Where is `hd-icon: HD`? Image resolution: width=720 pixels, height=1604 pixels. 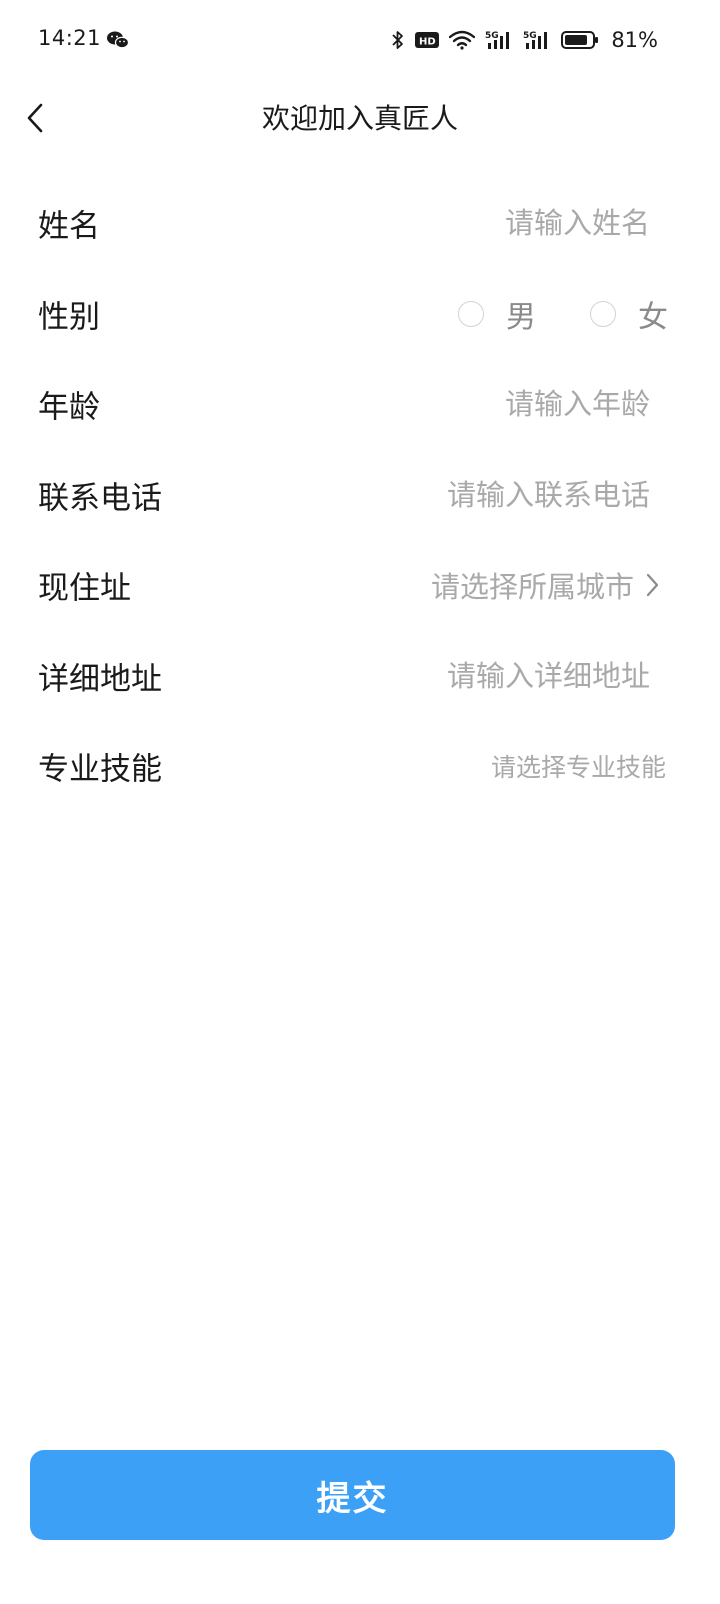 hd-icon: HD is located at coordinates (427, 40).